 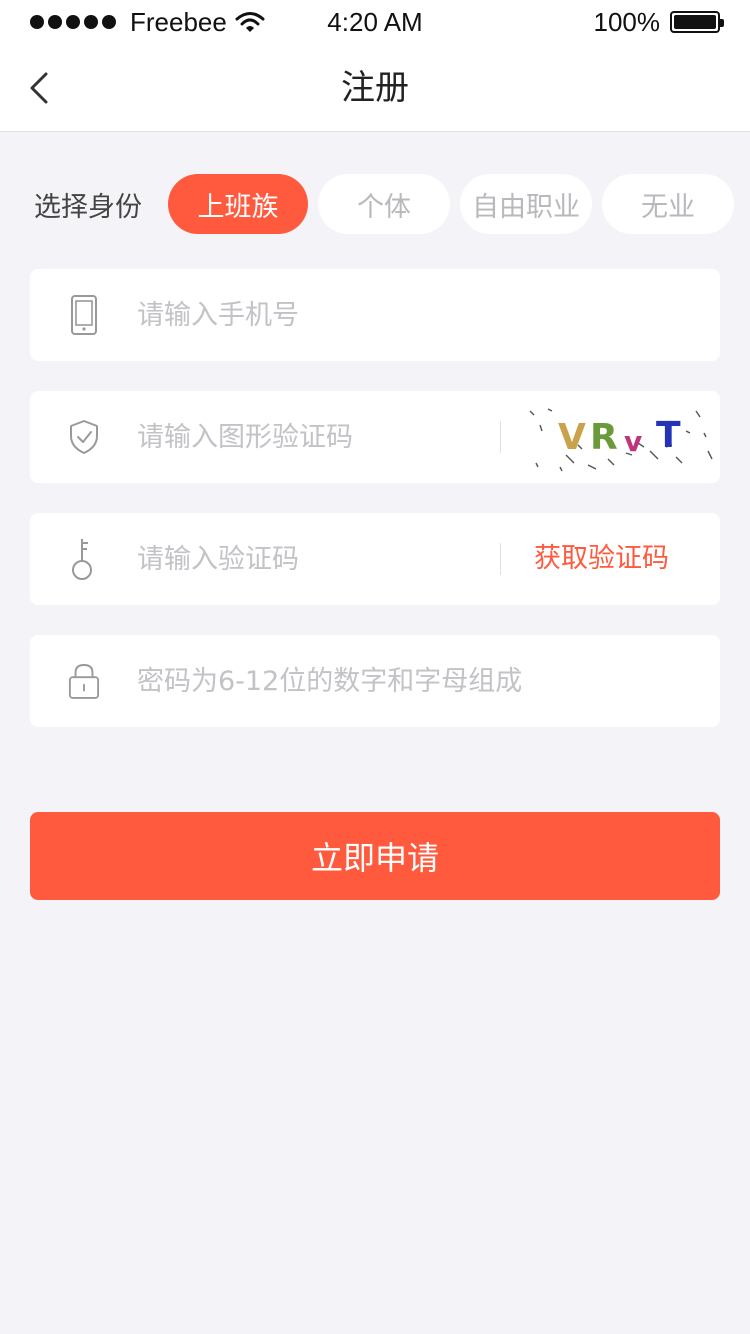 I want to click on identity-option-unemployed: 无业, so click(x=668, y=204).